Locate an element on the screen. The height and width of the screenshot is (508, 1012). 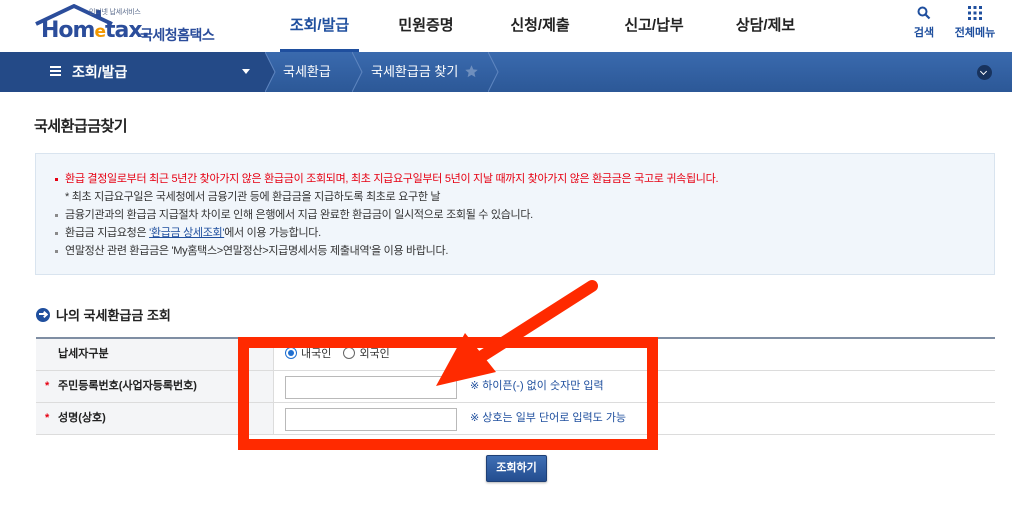
notice-line-4: 환급금 지급요청은 '환급금 상세조회'에서 이용 가능합니다. is located at coordinates (524, 233).